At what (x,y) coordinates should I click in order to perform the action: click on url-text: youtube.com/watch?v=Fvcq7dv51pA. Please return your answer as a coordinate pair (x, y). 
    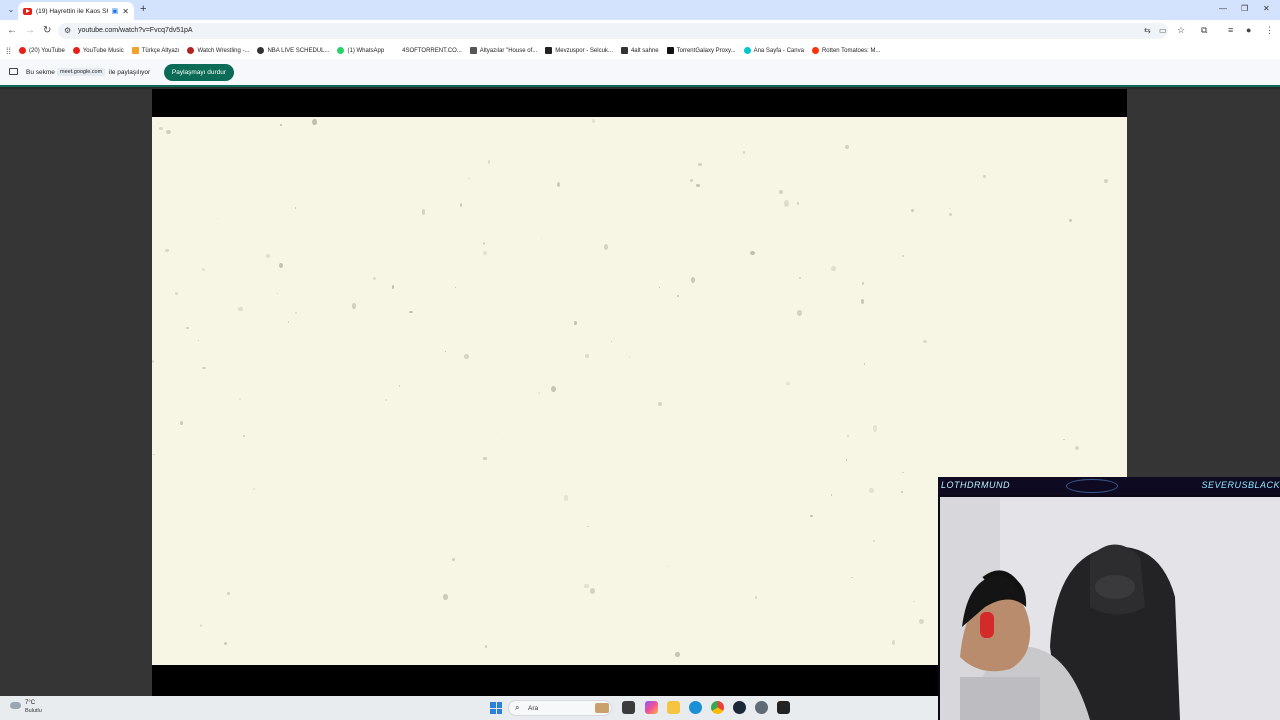
    Looking at the image, I should click on (135, 30).